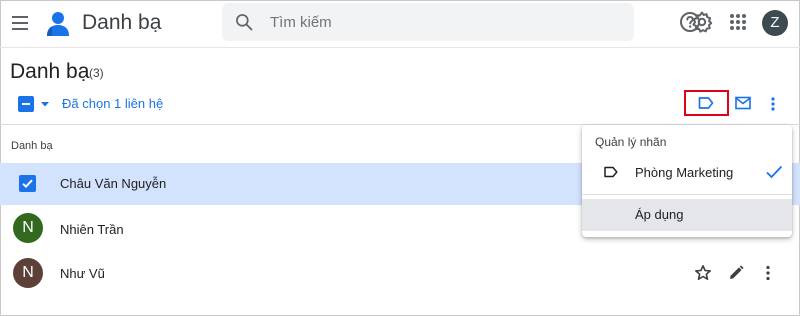  Describe the element at coordinates (58, 24) in the screenshot. I see `contacts-logo-icon` at that location.